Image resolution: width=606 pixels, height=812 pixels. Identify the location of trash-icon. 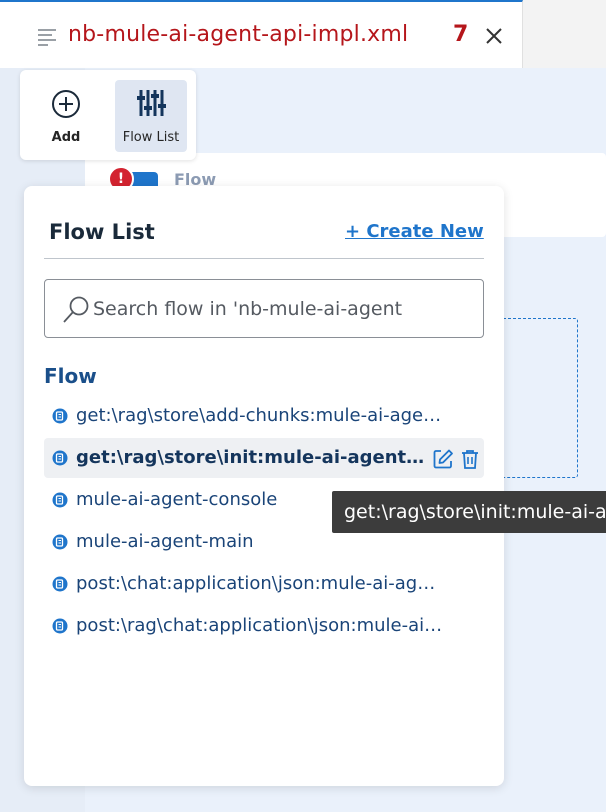
(470, 461).